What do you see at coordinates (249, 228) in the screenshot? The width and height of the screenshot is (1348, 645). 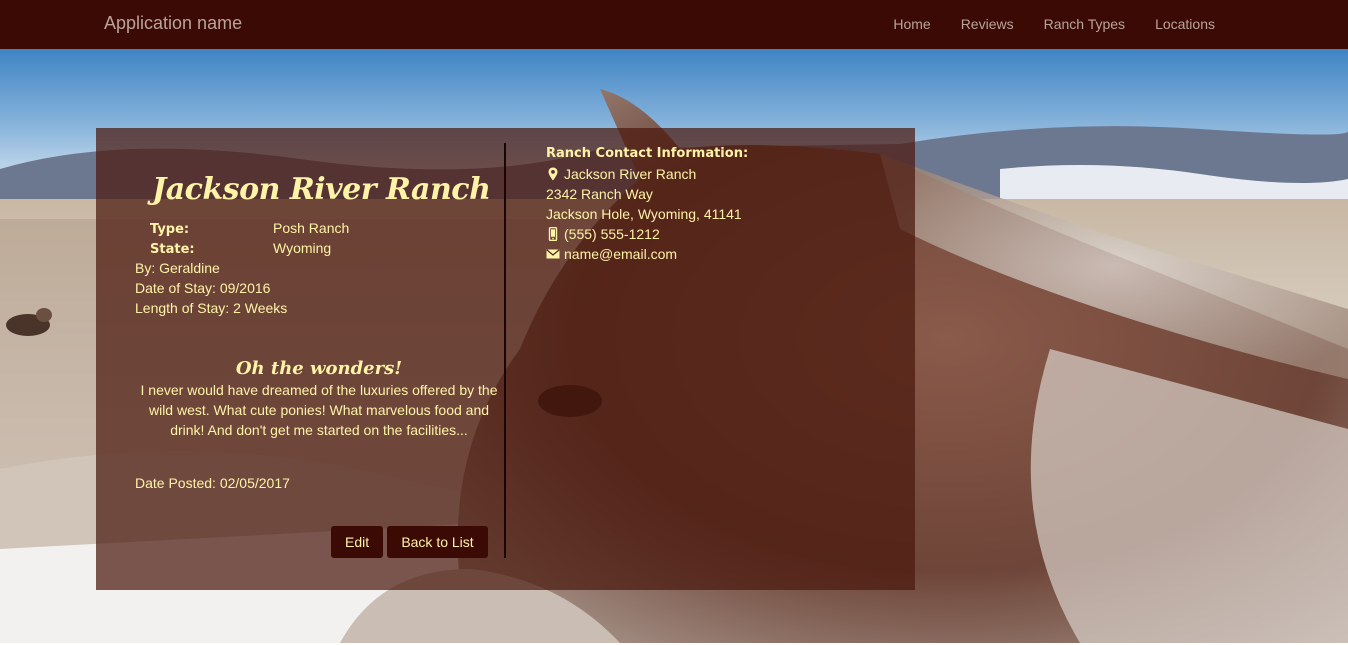 I see `type-row: Type: Posh Ranch` at bounding box center [249, 228].